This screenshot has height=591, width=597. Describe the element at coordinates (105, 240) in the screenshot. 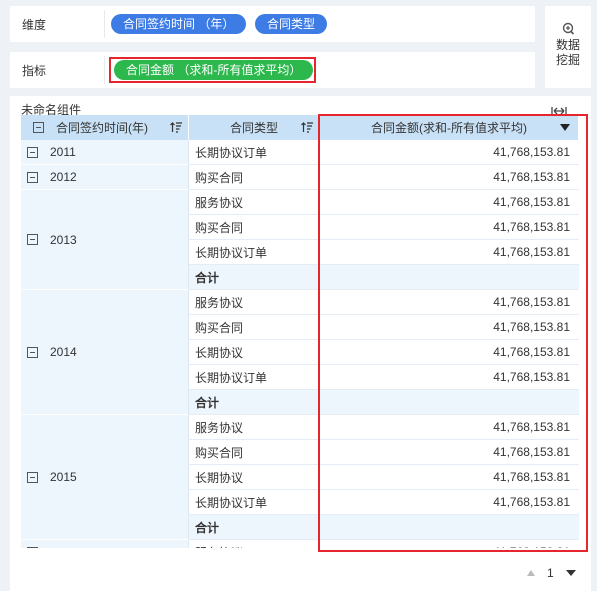

I see `year-group-cell: 2013` at that location.